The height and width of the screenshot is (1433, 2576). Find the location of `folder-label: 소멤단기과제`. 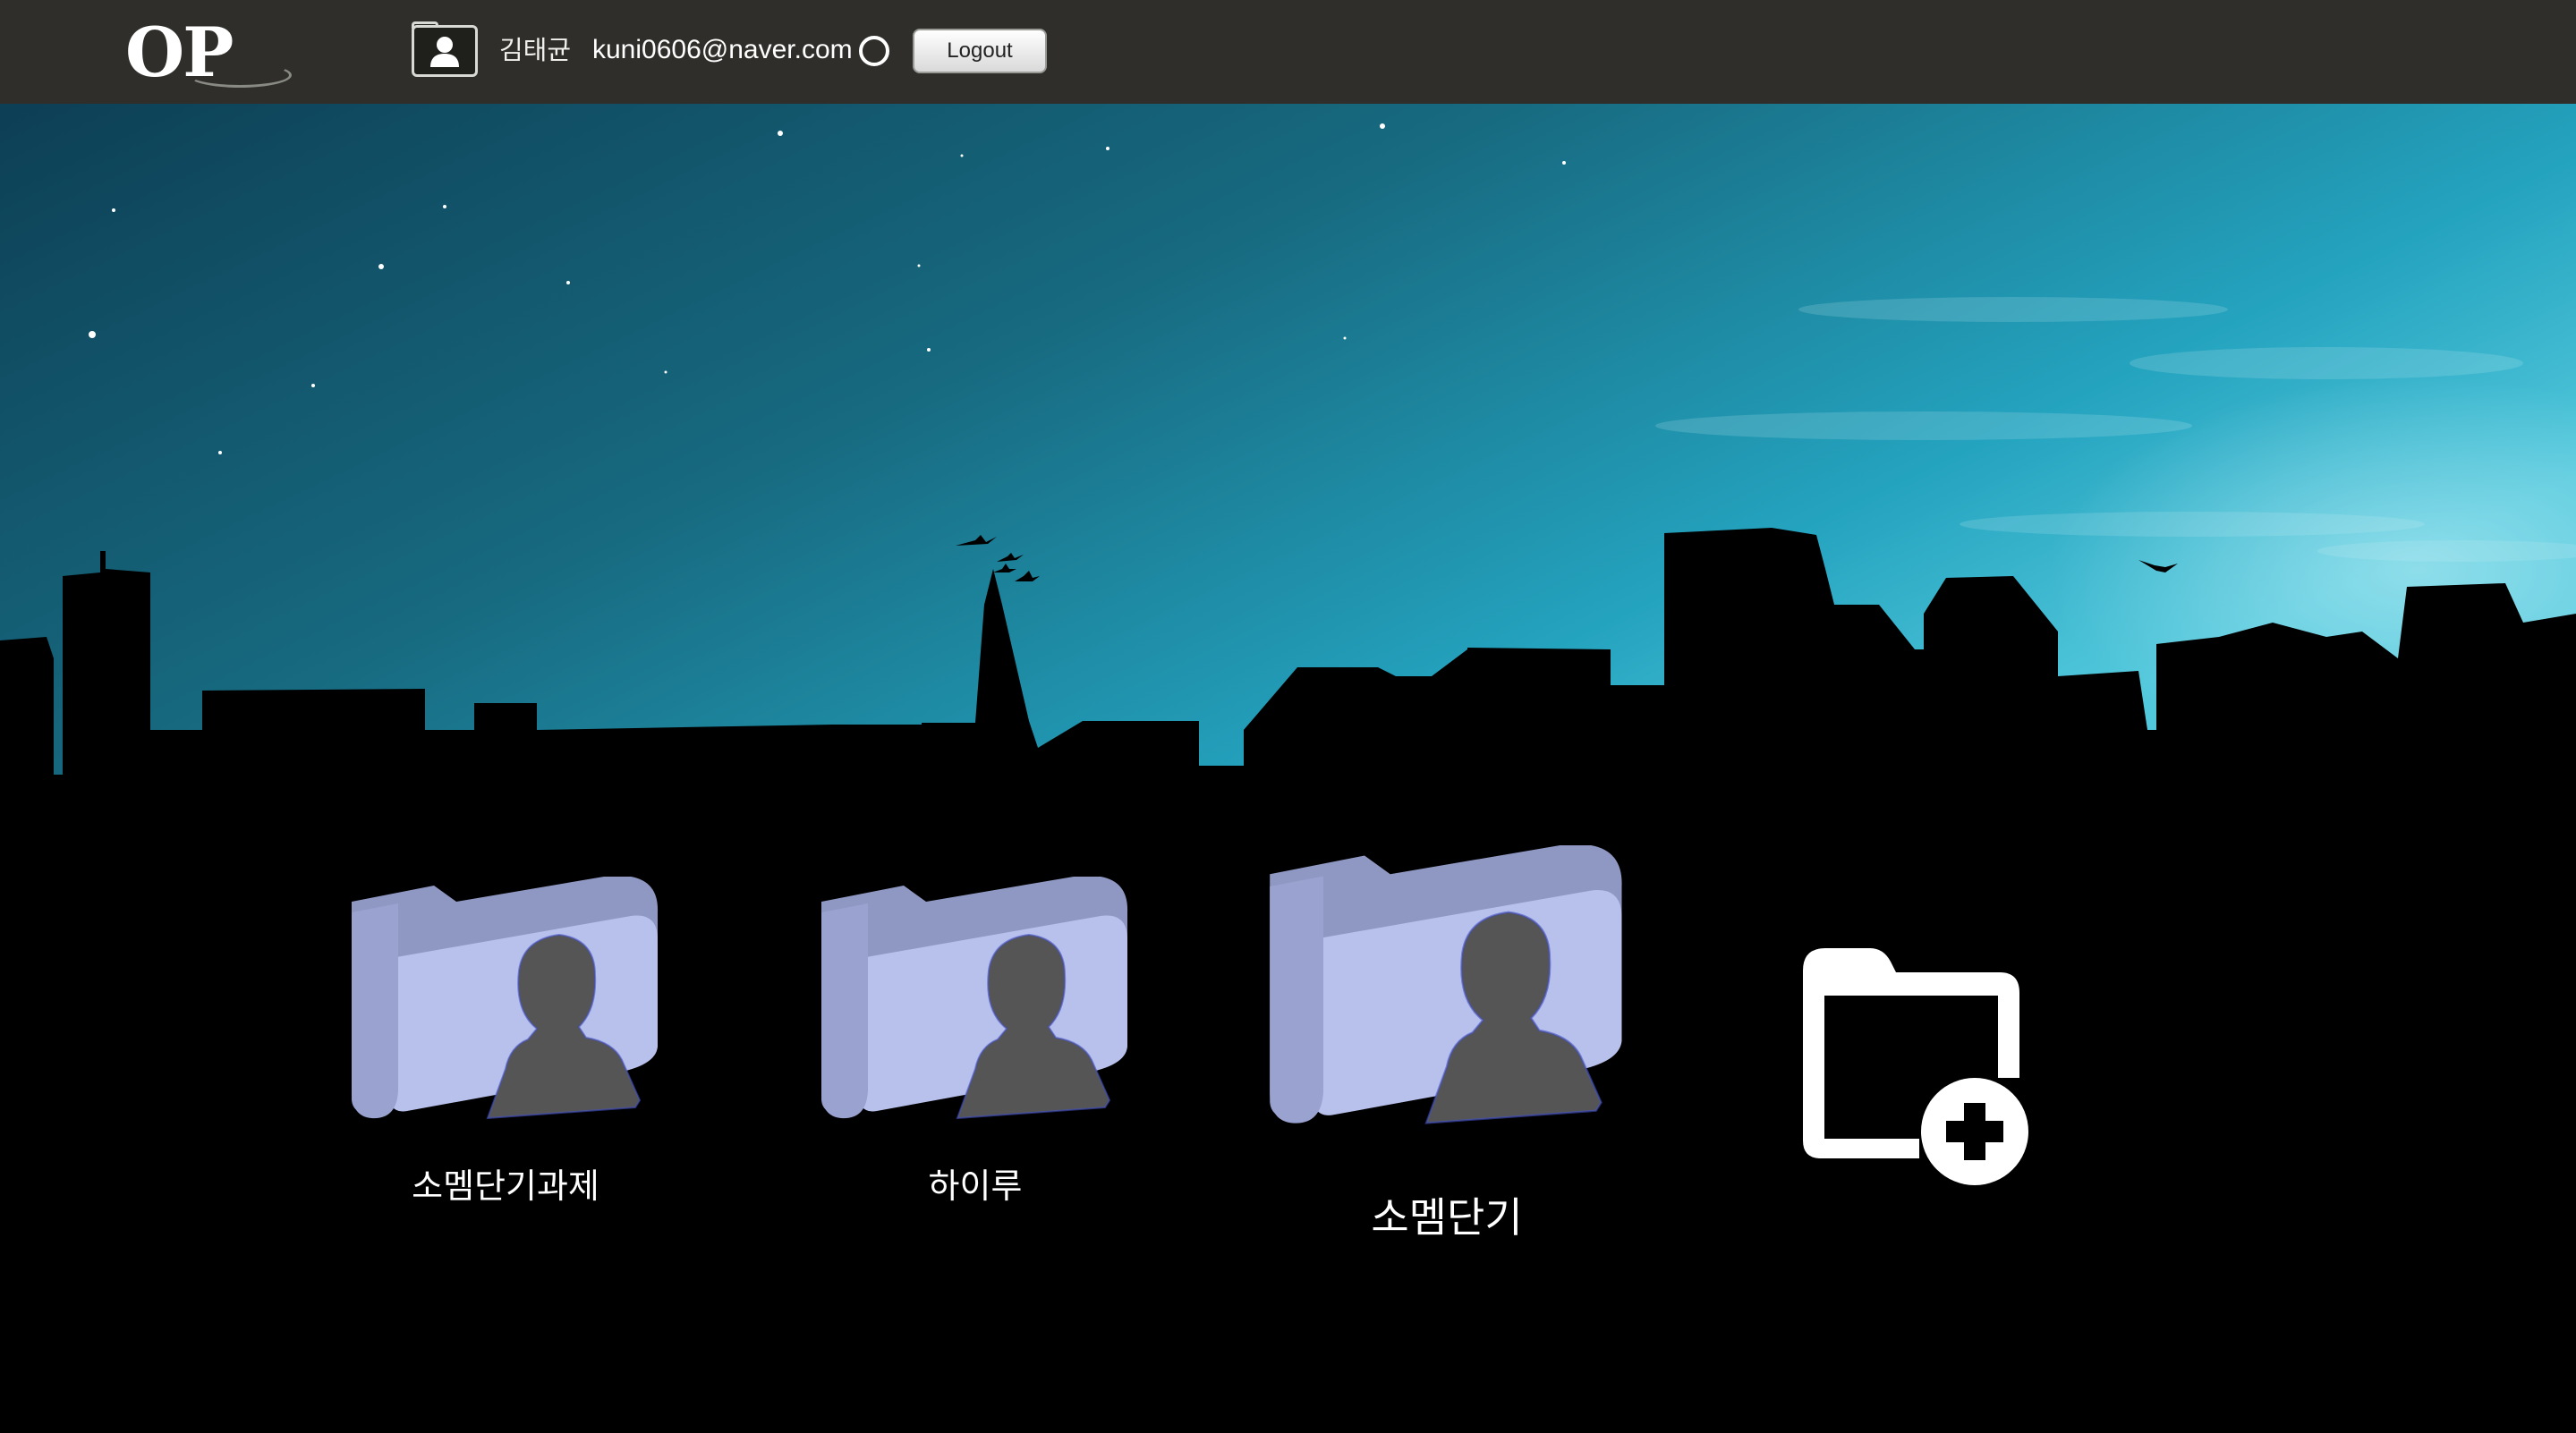

folder-label: 소멤단기과제 is located at coordinates (505, 1186).